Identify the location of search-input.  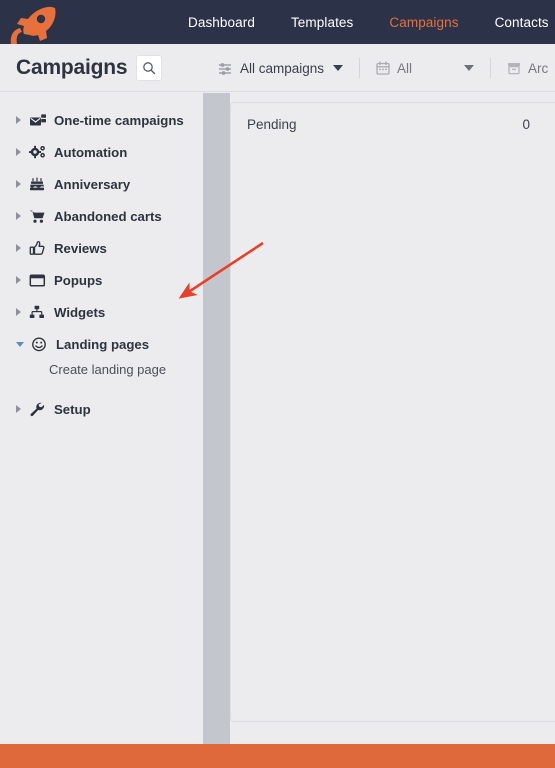
(149, 67).